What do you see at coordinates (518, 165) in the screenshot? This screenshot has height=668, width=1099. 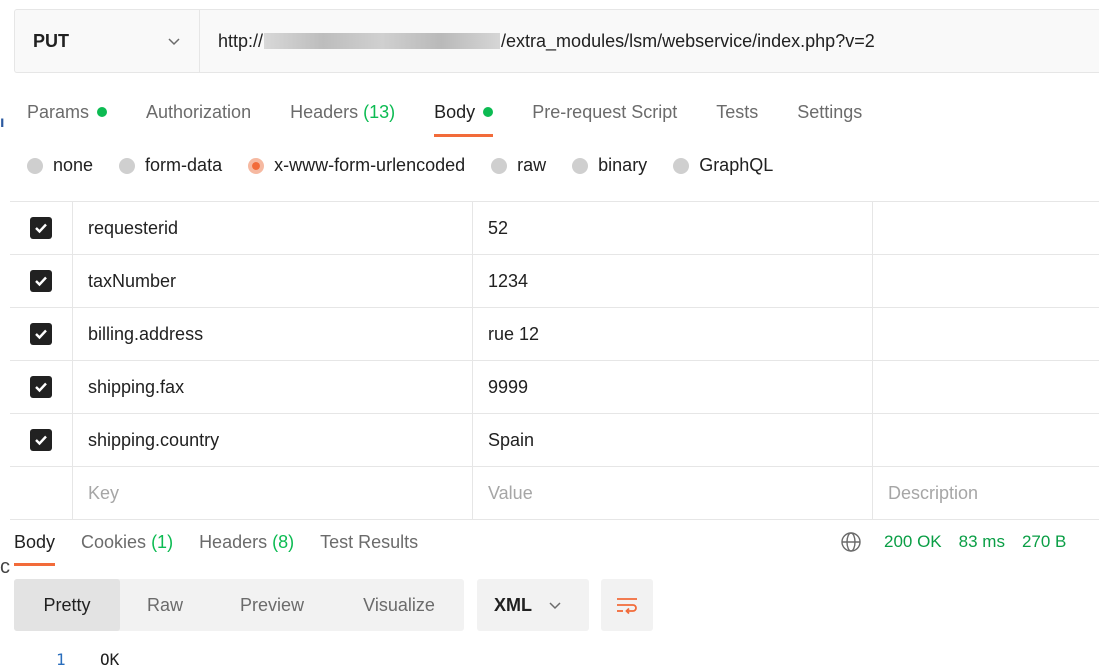 I see `radio-raw: raw` at bounding box center [518, 165].